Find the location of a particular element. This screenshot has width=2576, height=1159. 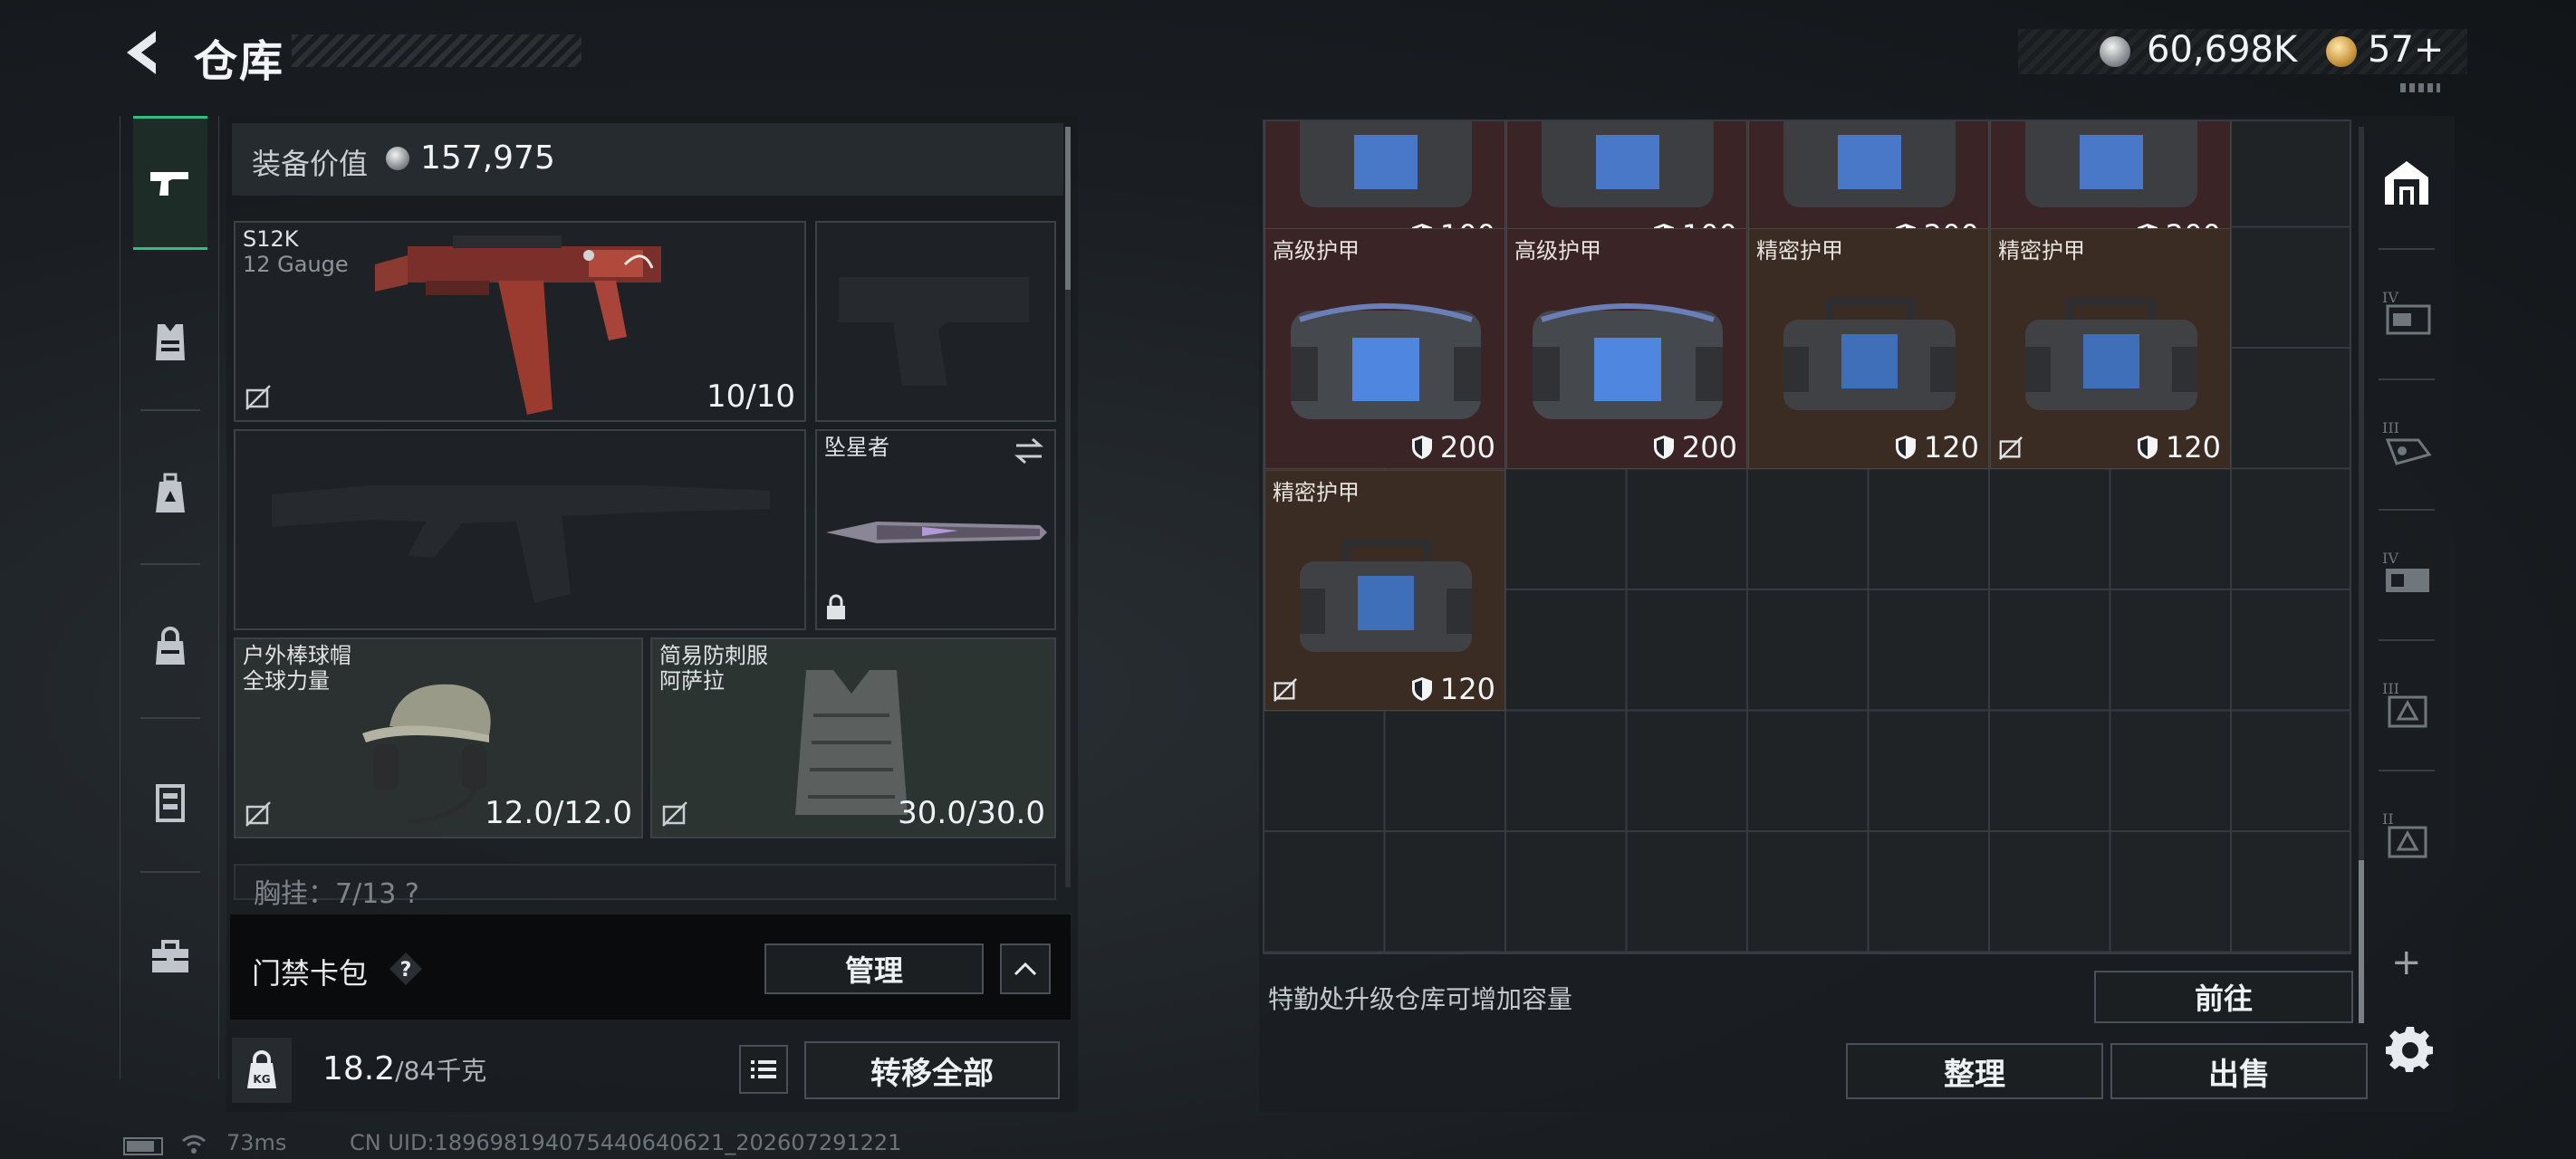

ping-readout: 73ms is located at coordinates (256, 1143).